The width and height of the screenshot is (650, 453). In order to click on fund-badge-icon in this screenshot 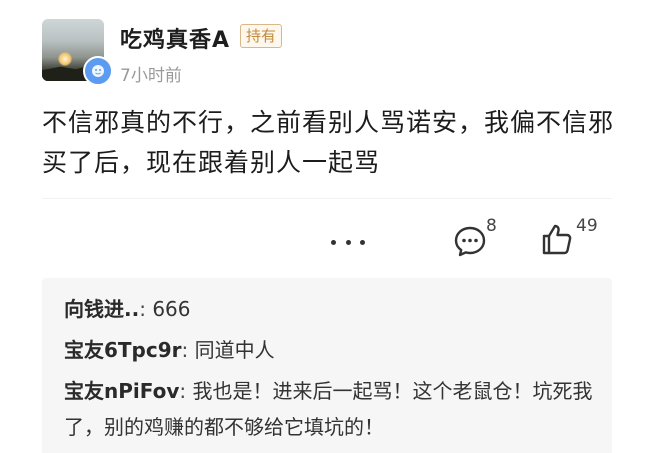, I will do `click(98, 71)`.